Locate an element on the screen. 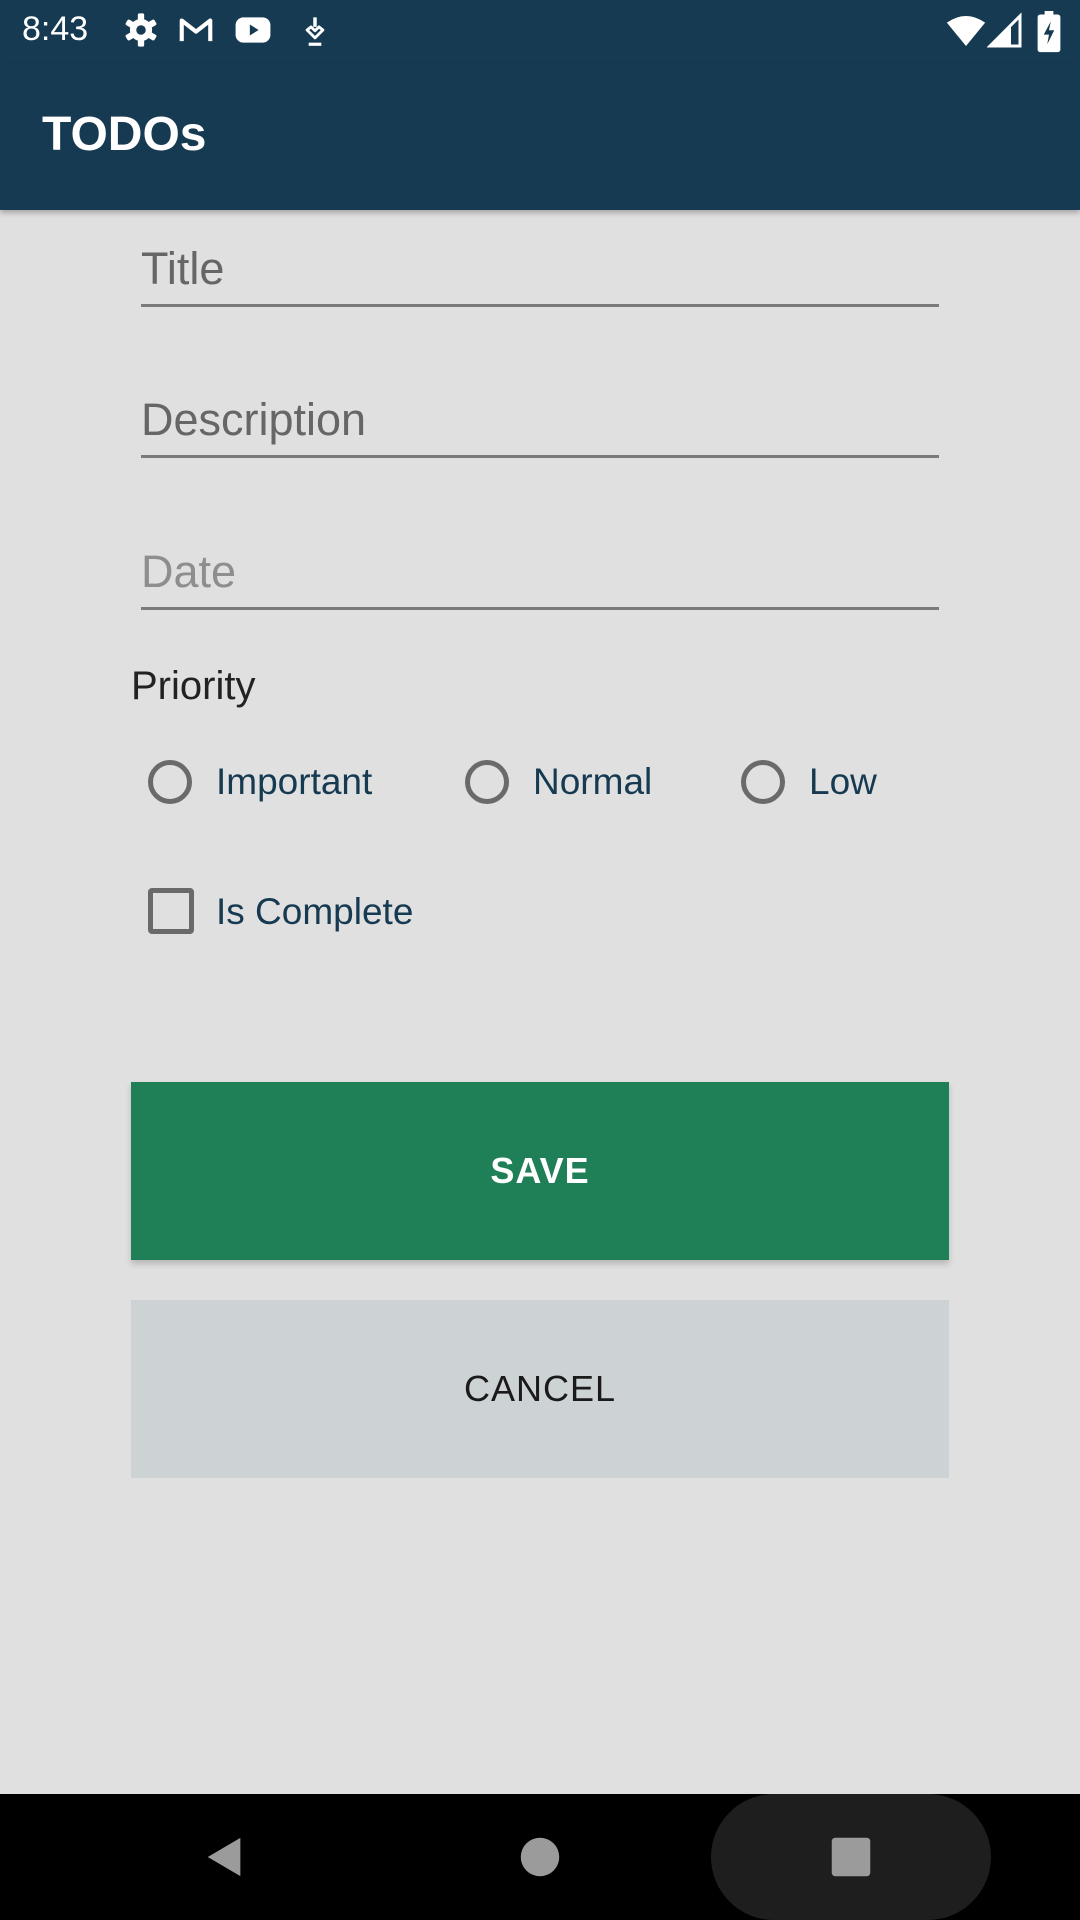  navigation-bar is located at coordinates (540, 1857).